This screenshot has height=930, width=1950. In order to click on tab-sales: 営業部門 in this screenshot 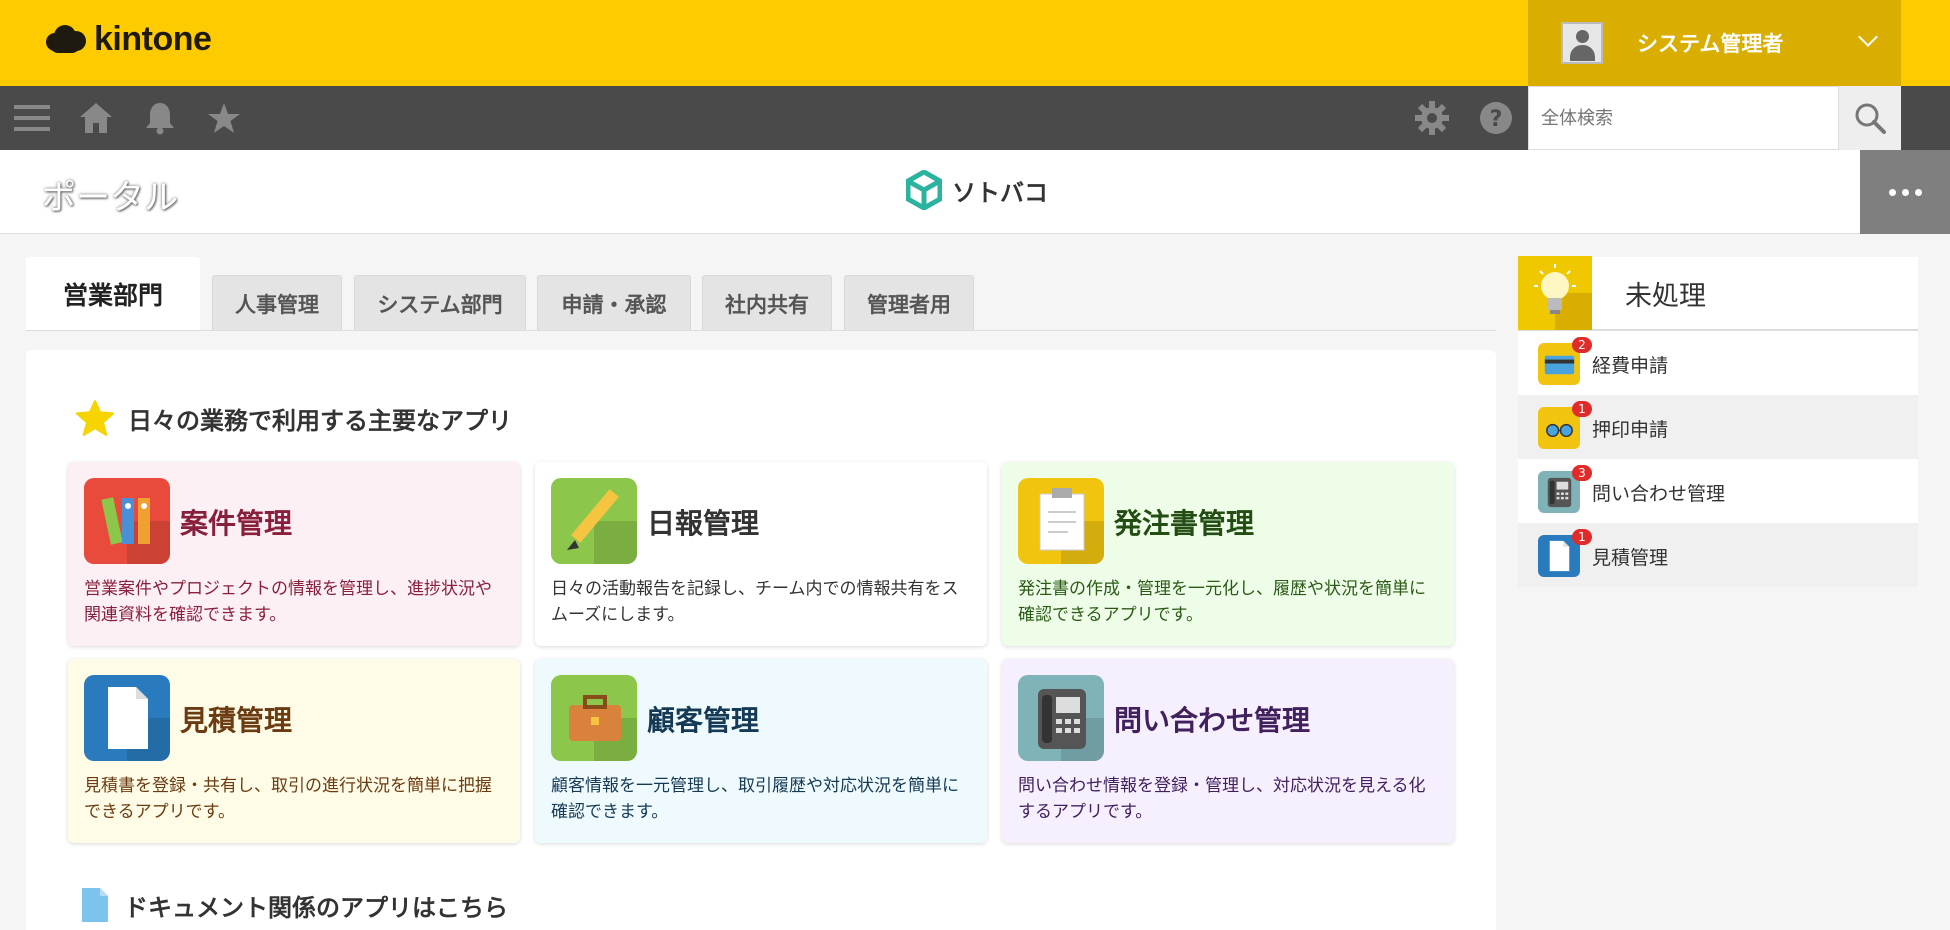, I will do `click(113, 294)`.